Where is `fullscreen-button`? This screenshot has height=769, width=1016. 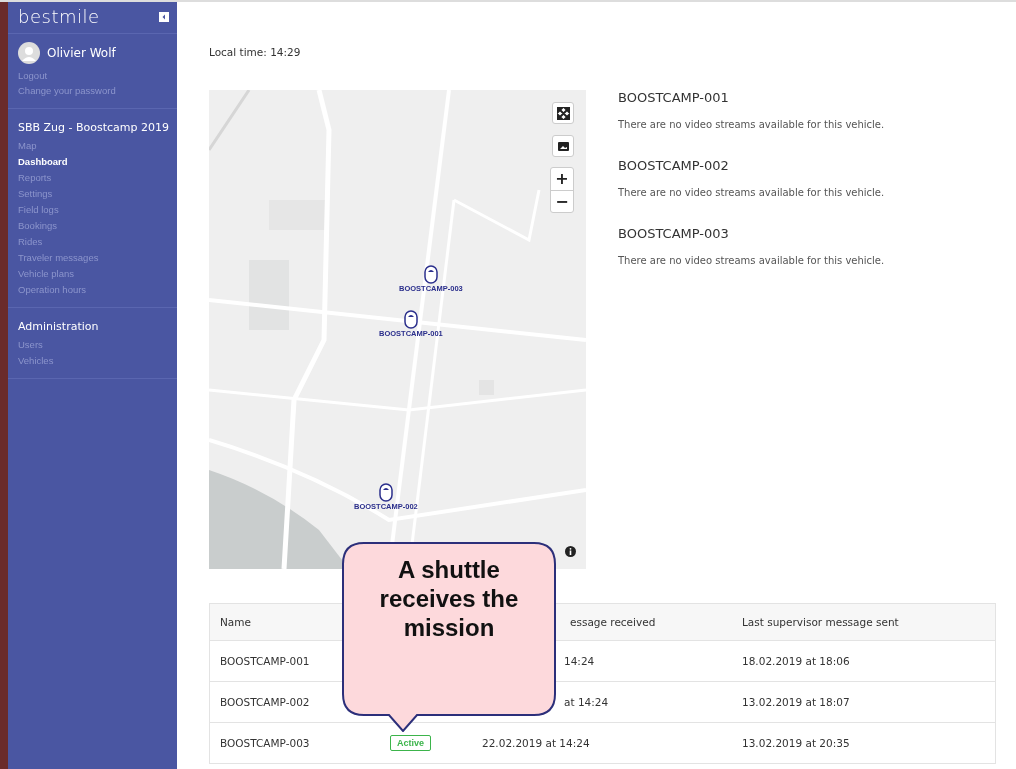
fullscreen-button is located at coordinates (563, 113).